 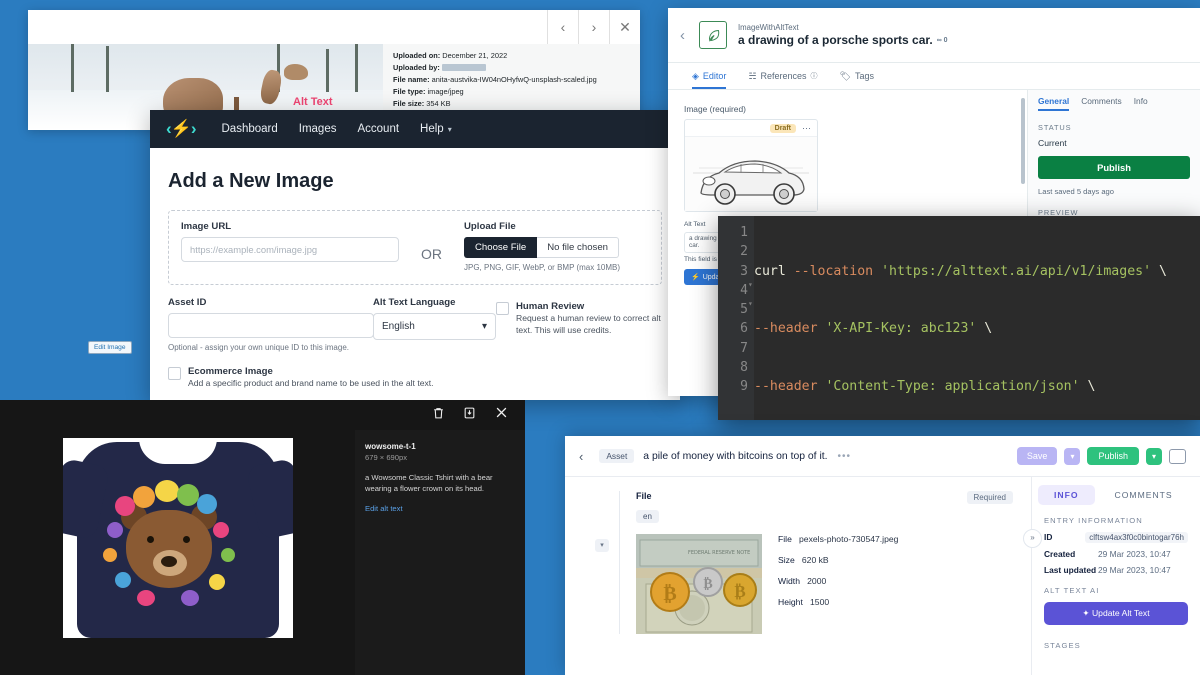 What do you see at coordinates (857, 76) in the screenshot?
I see `tab-tags: 🏷 Tags` at bounding box center [857, 76].